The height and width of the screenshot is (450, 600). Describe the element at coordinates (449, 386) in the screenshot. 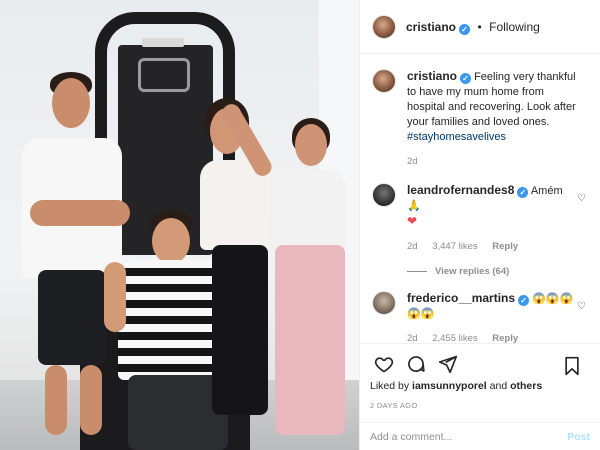

I see `liked-by-user: iamsunnyporel` at that location.